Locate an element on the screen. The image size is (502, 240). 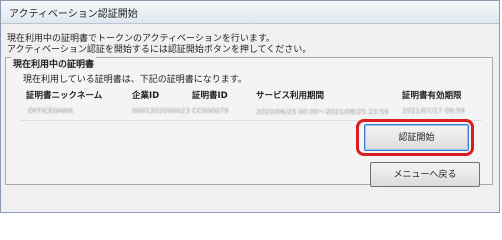
group-description: 現在利用している証明書は、下記の証明書になります。 is located at coordinates (135, 80).